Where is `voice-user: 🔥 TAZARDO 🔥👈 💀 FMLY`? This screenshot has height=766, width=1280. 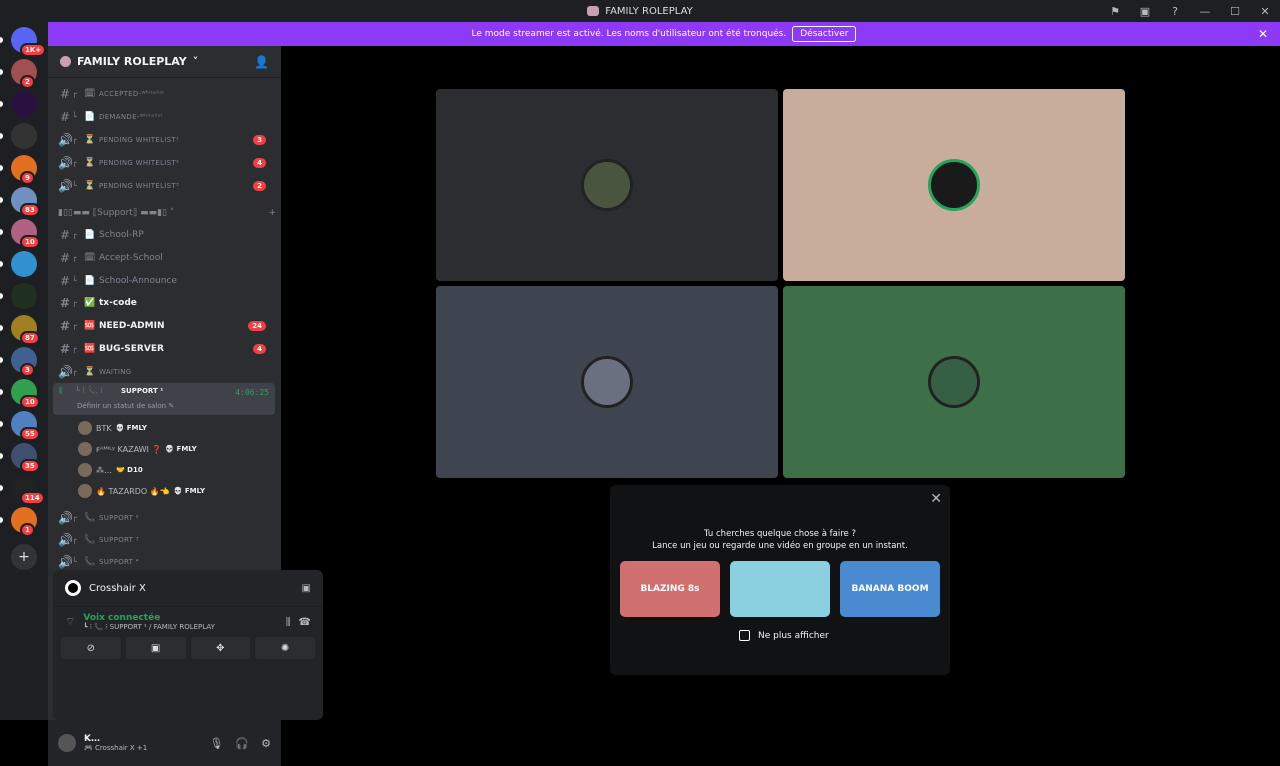 voice-user: 🔥 TAZARDO 🔥👈 💀 FMLY is located at coordinates (141, 491).